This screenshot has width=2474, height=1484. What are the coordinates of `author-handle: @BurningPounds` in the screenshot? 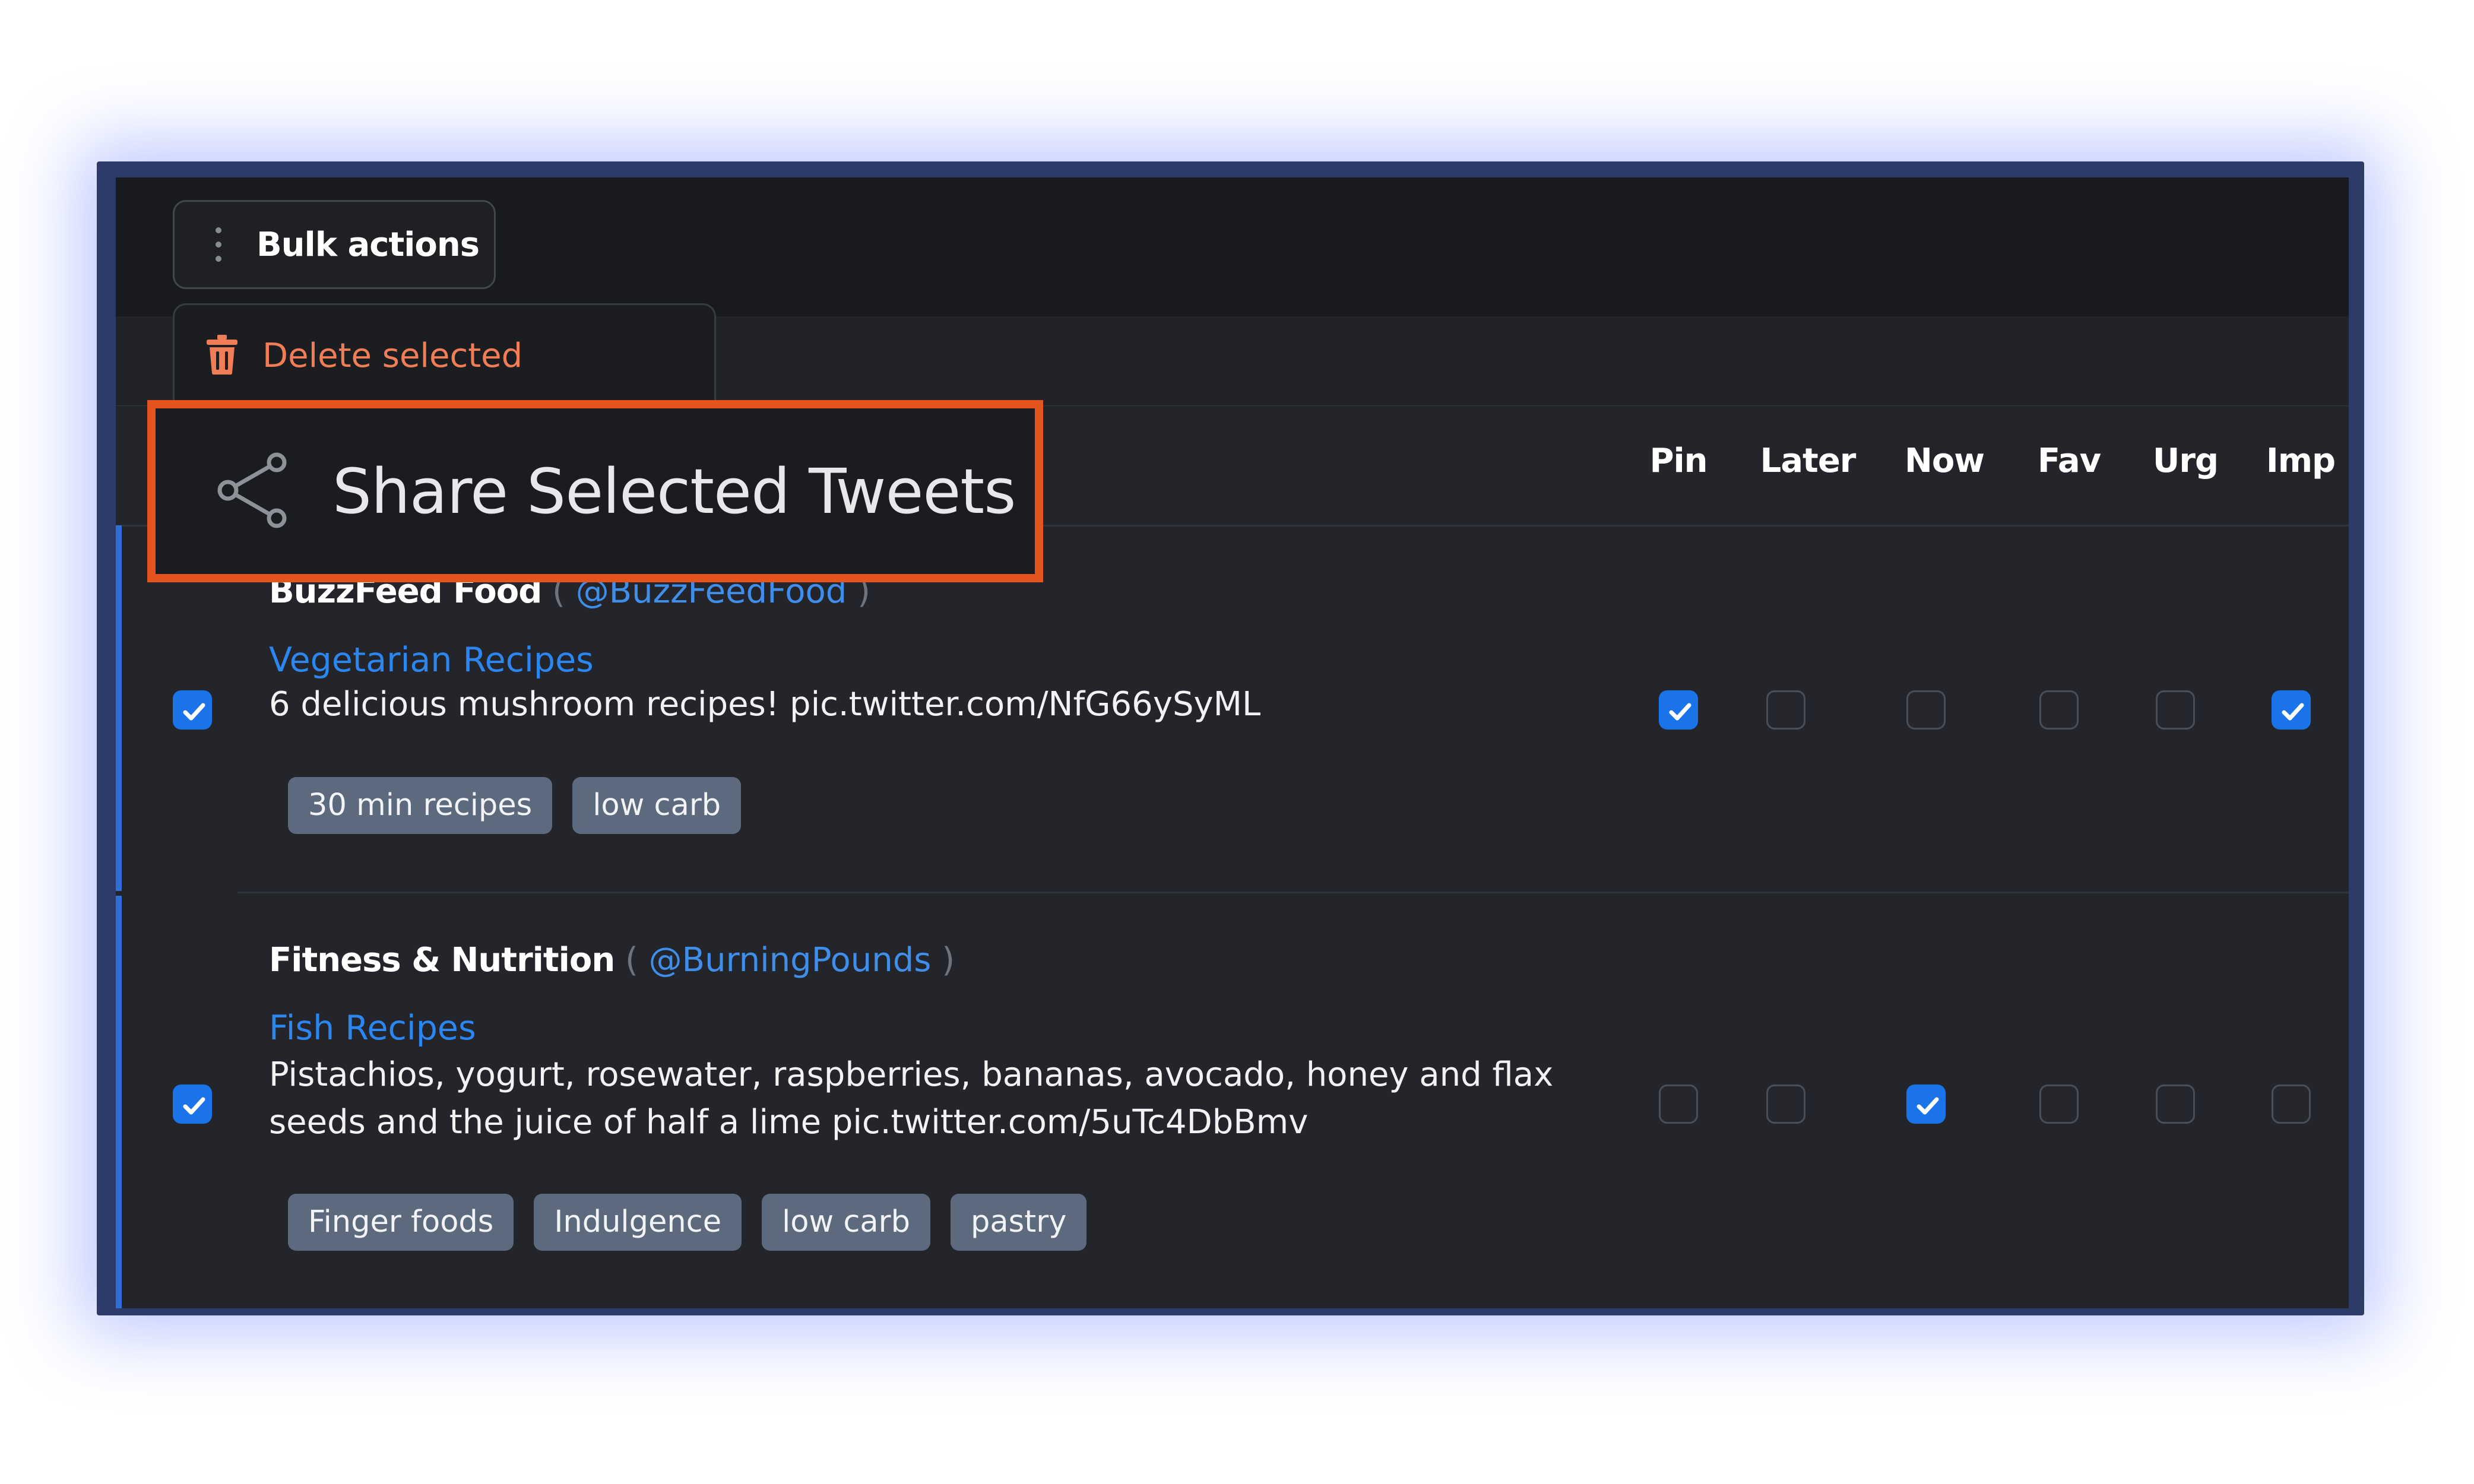 It's located at (790, 960).